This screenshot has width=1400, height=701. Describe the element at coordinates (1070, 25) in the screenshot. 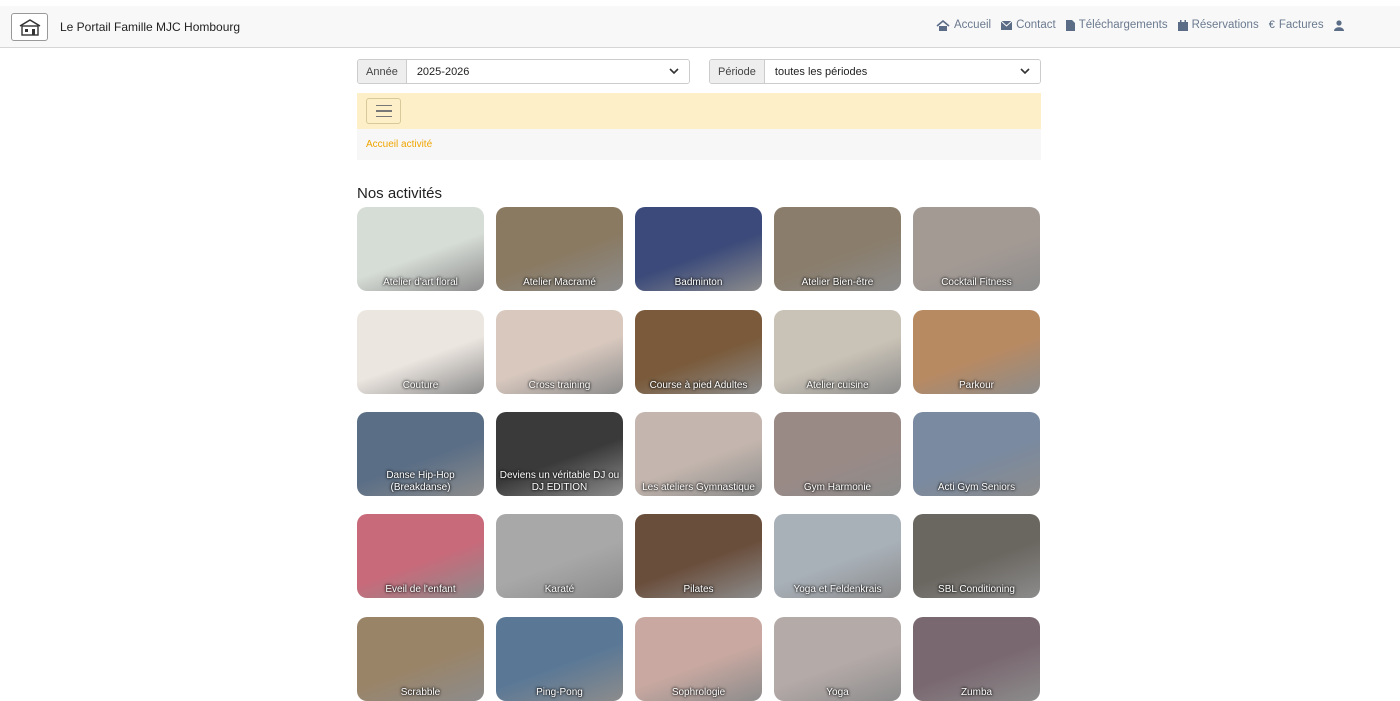

I see `file-icon` at that location.